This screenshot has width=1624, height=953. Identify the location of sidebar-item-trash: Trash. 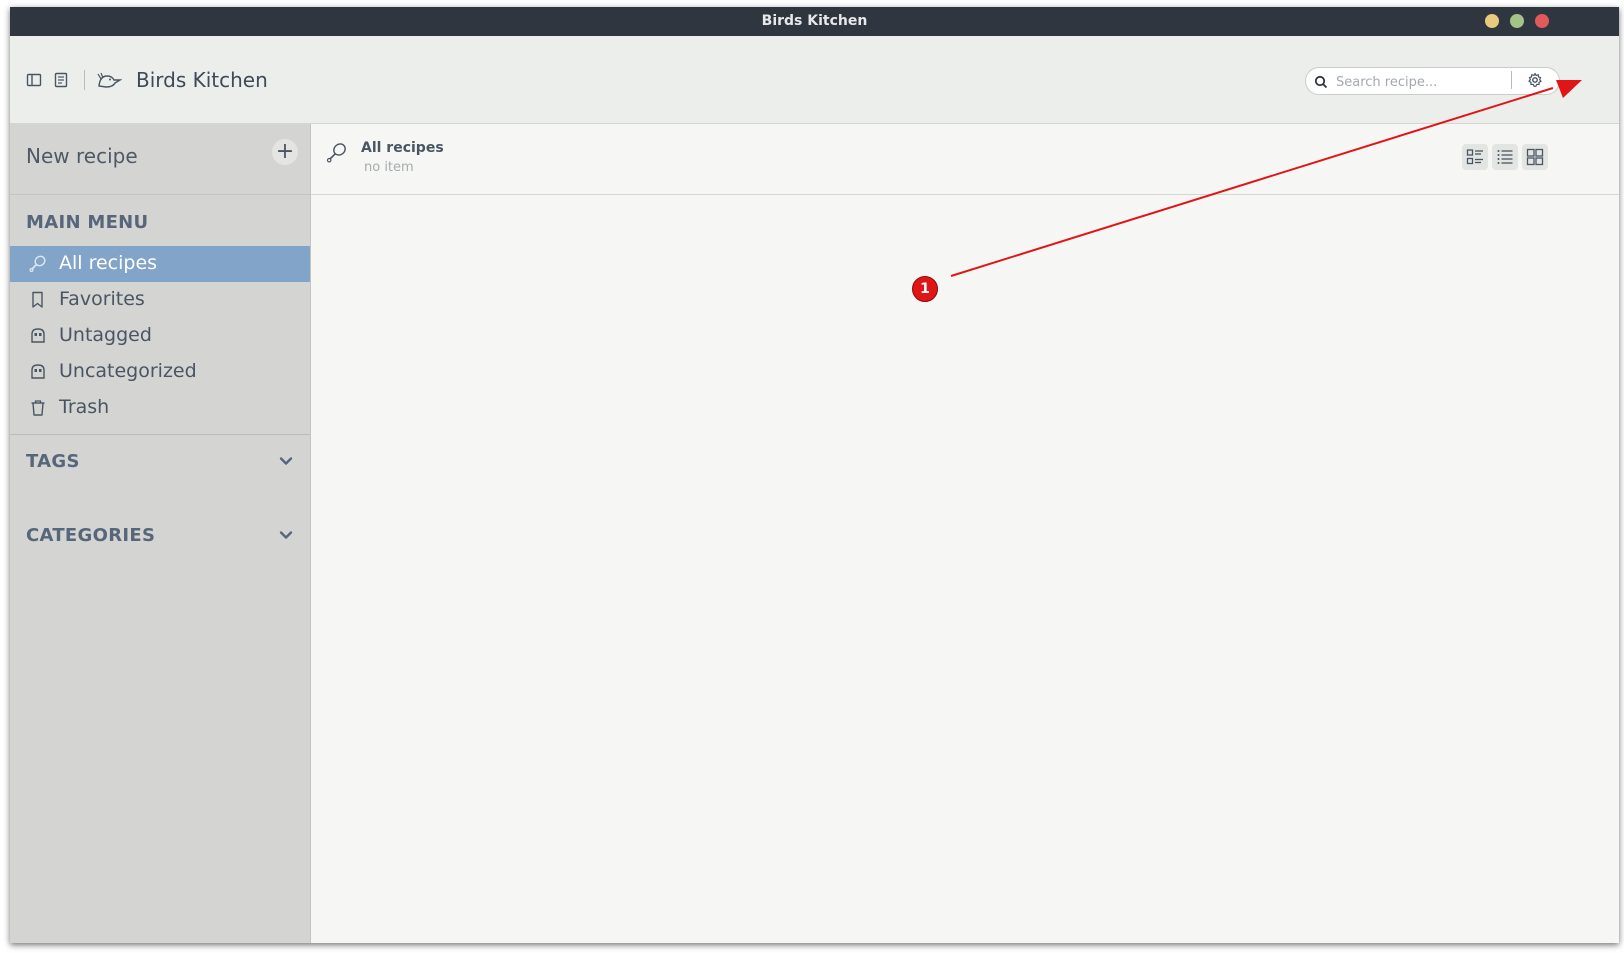
(160, 408).